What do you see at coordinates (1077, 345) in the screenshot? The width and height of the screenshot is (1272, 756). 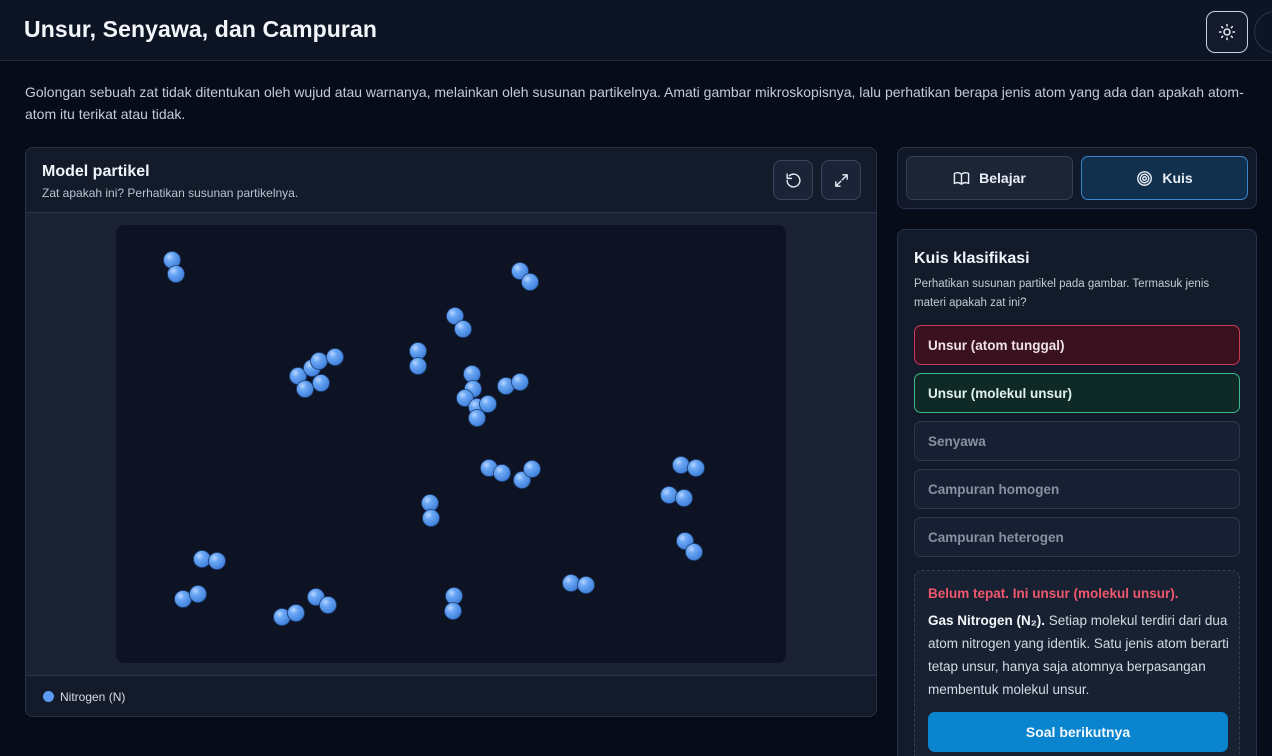 I see `quiz-option-unsur-atom-tunggal: Unsur (atom tunggal)` at bounding box center [1077, 345].